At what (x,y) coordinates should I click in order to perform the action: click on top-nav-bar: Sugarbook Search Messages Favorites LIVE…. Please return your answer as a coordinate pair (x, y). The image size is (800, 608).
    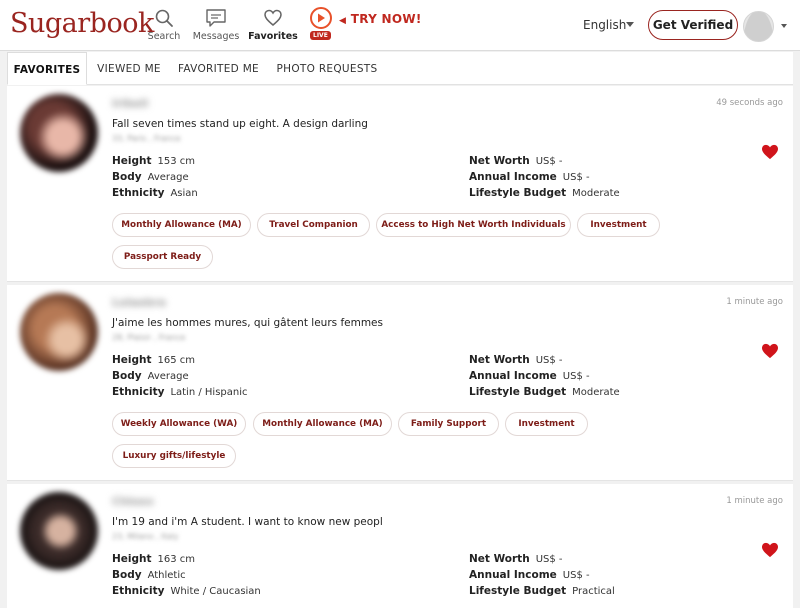
    Looking at the image, I should click on (400, 25).